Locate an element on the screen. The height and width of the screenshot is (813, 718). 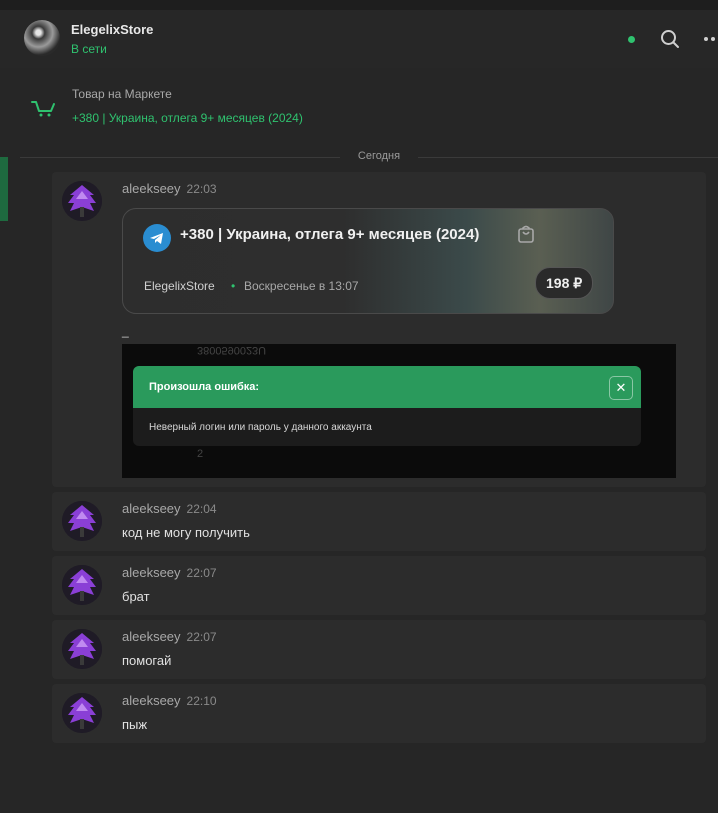
message-author: aleekseey 22:04 is located at coordinates (169, 508).